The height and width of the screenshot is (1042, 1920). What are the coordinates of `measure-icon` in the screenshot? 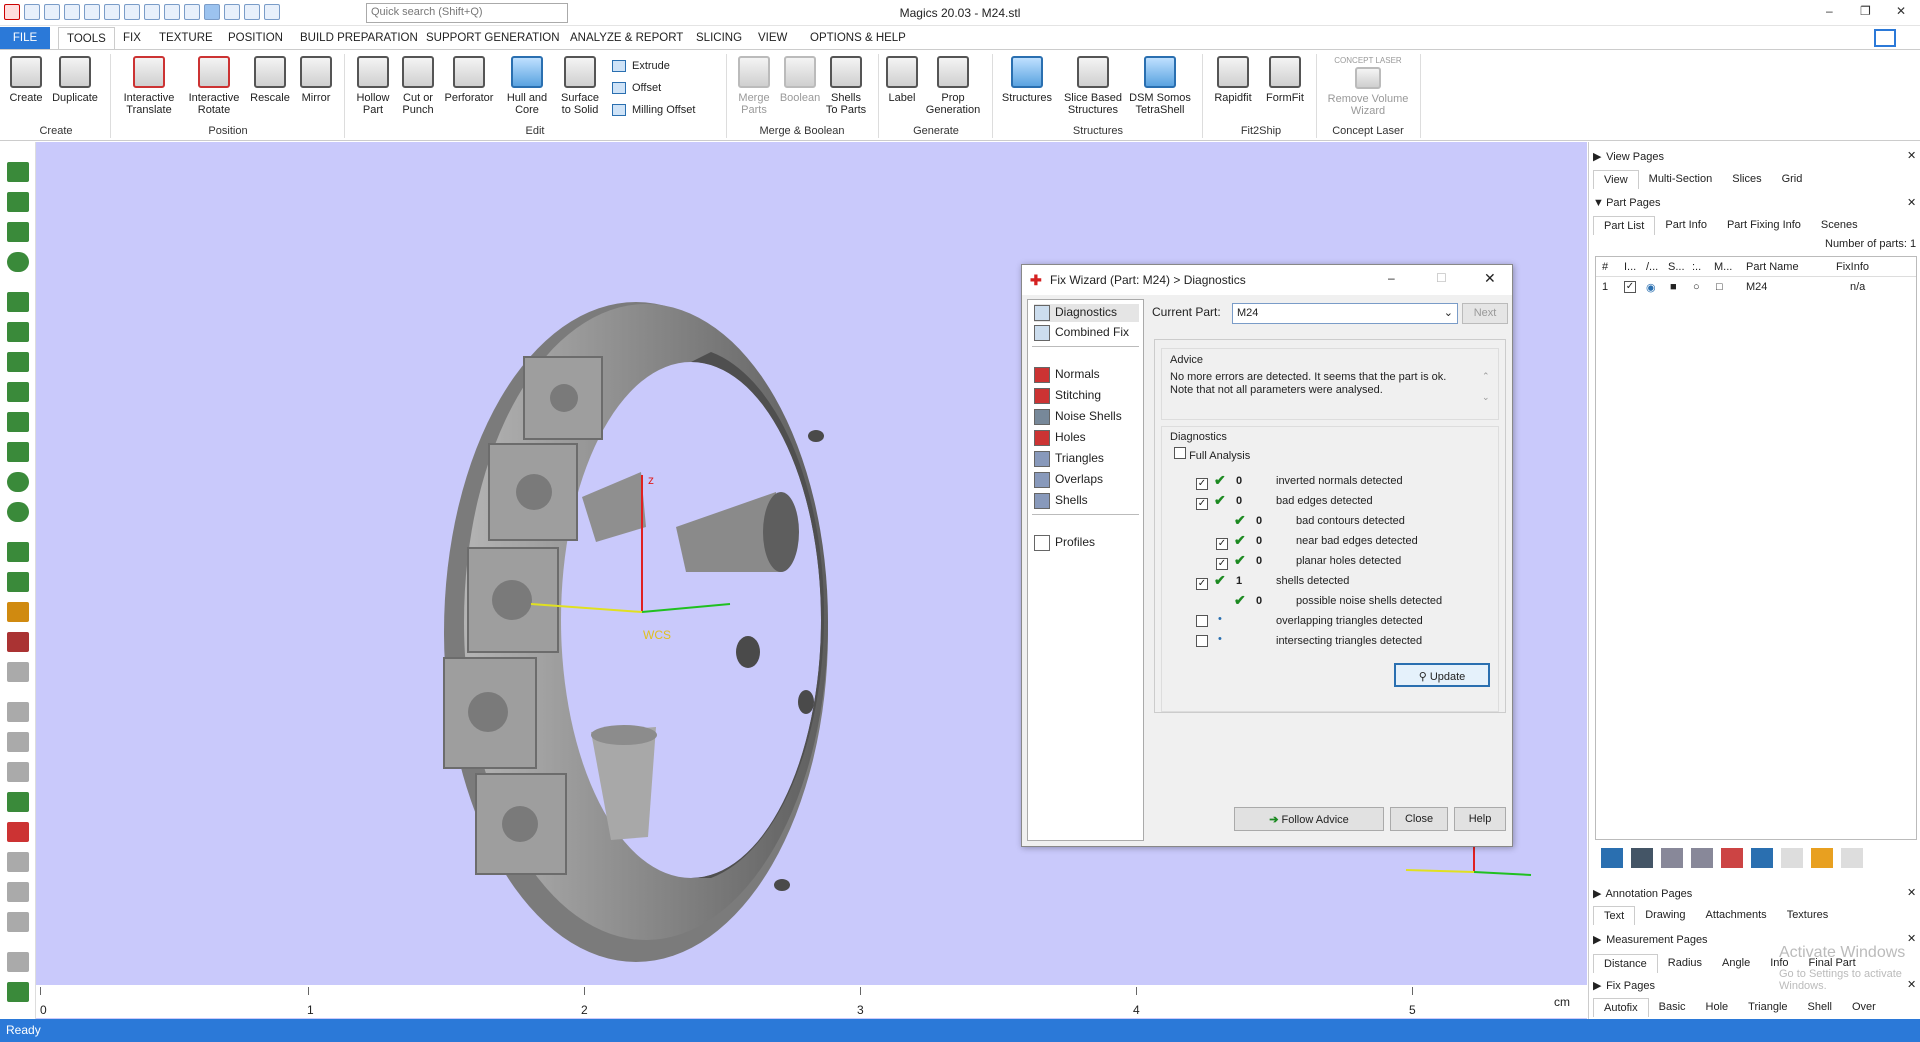 It's located at (18, 962).